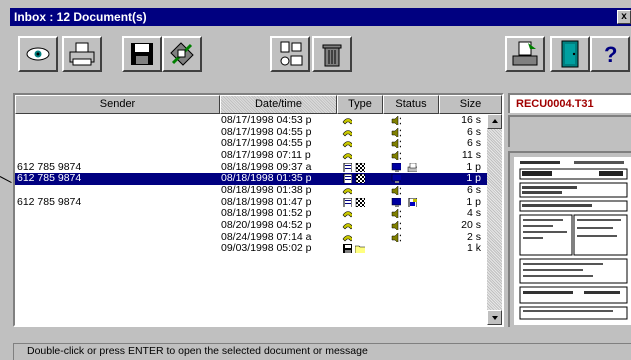  I want to click on disk-icon, so click(347, 249).